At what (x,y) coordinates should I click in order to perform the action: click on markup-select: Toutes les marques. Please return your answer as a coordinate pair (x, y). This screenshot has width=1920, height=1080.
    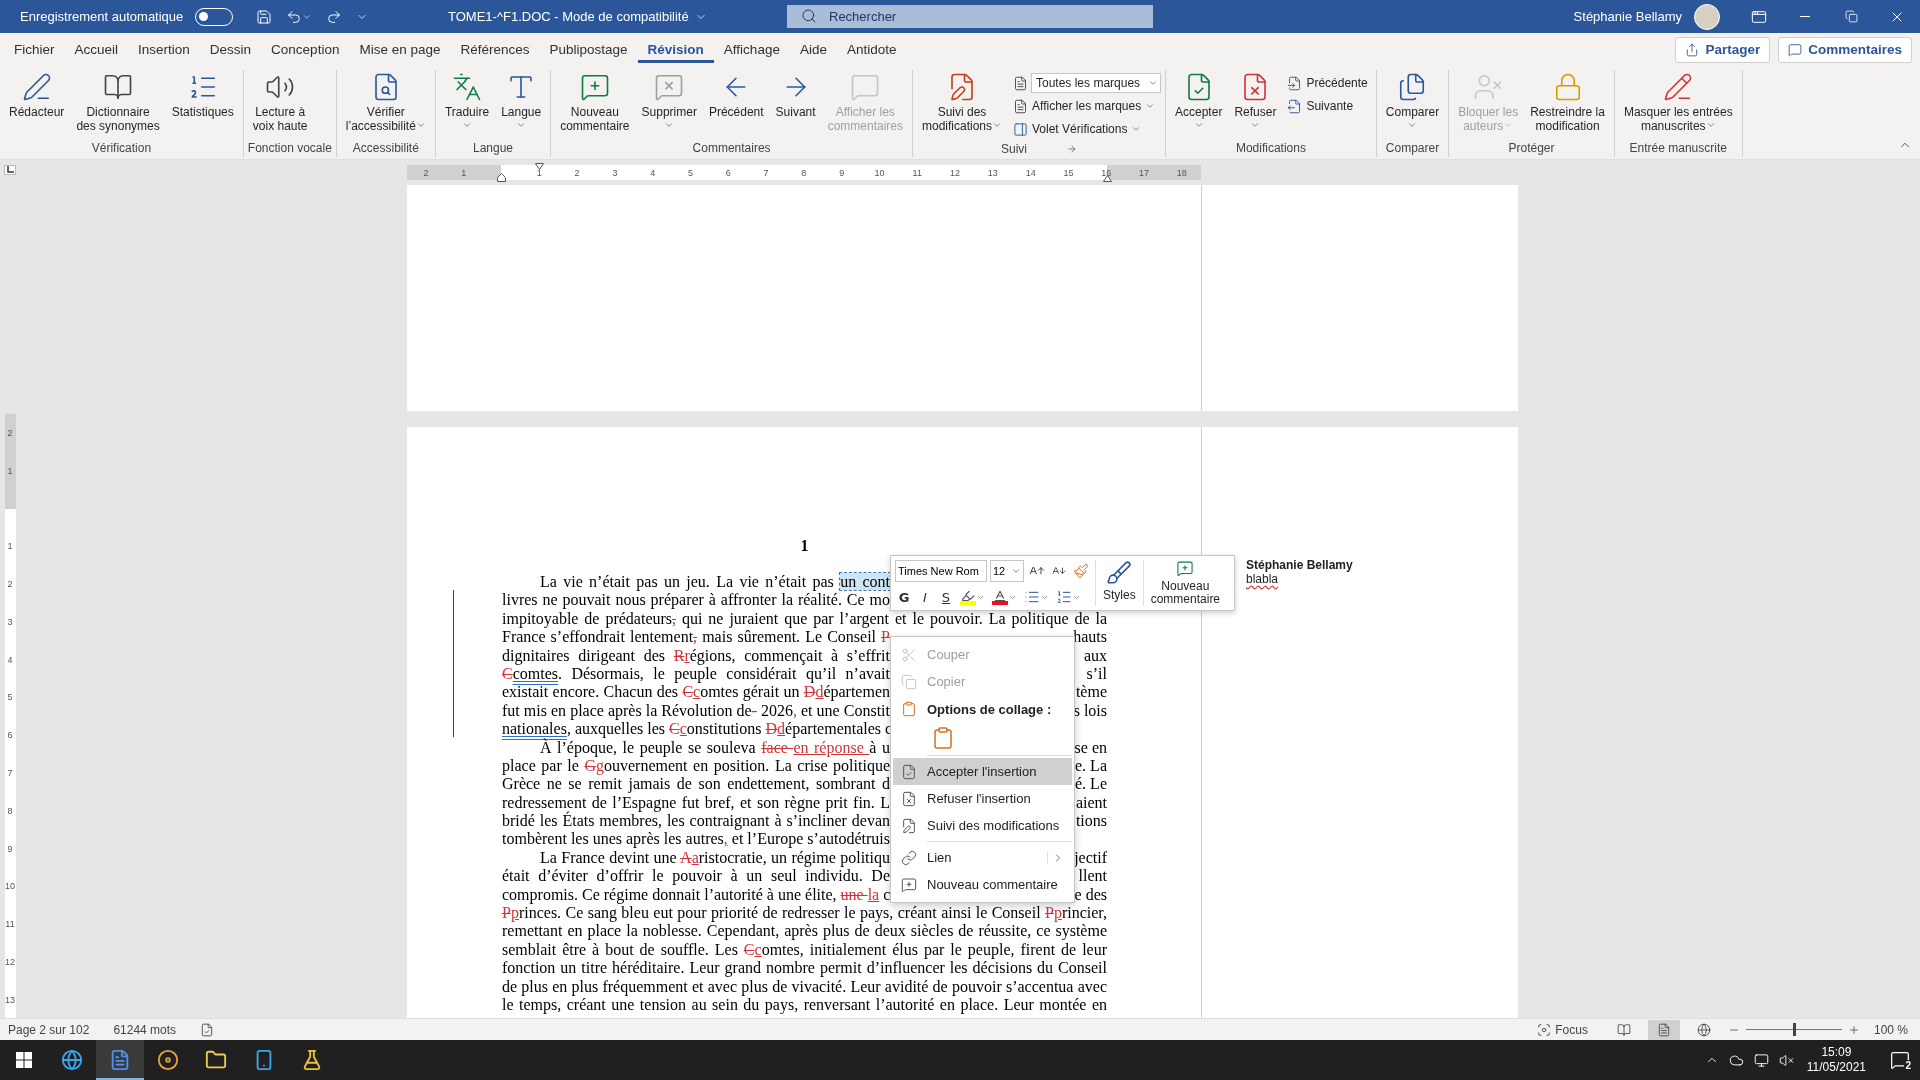
    Looking at the image, I should click on (1096, 83).